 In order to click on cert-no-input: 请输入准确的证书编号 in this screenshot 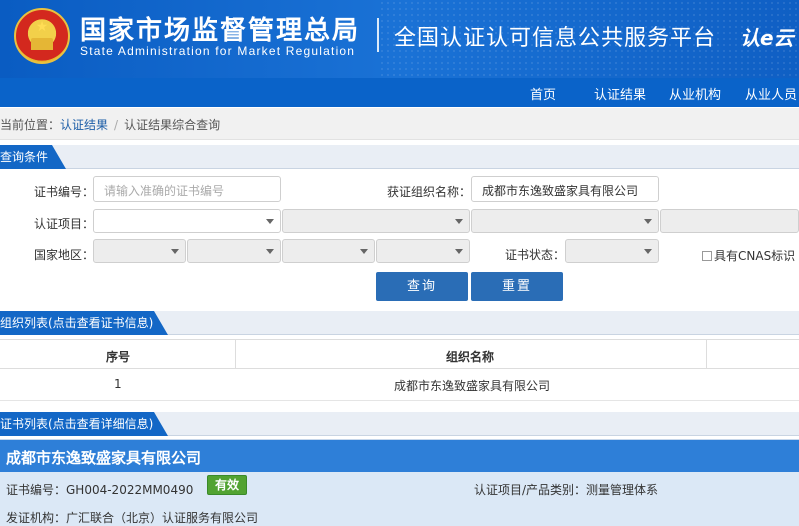, I will do `click(187, 189)`.